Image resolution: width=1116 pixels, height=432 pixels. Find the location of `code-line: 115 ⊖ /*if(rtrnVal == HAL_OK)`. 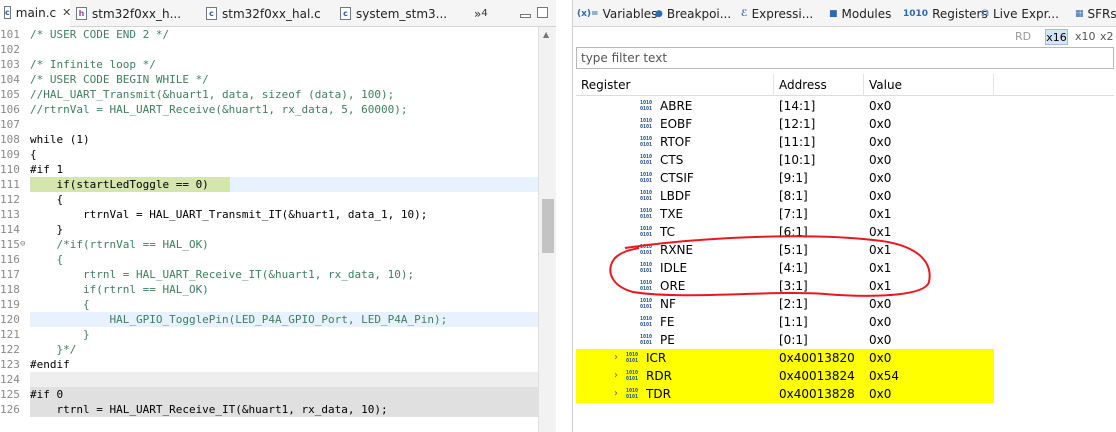

code-line: 115 ⊖ /*if(rtrnVal == HAL_OK) is located at coordinates (269, 244).